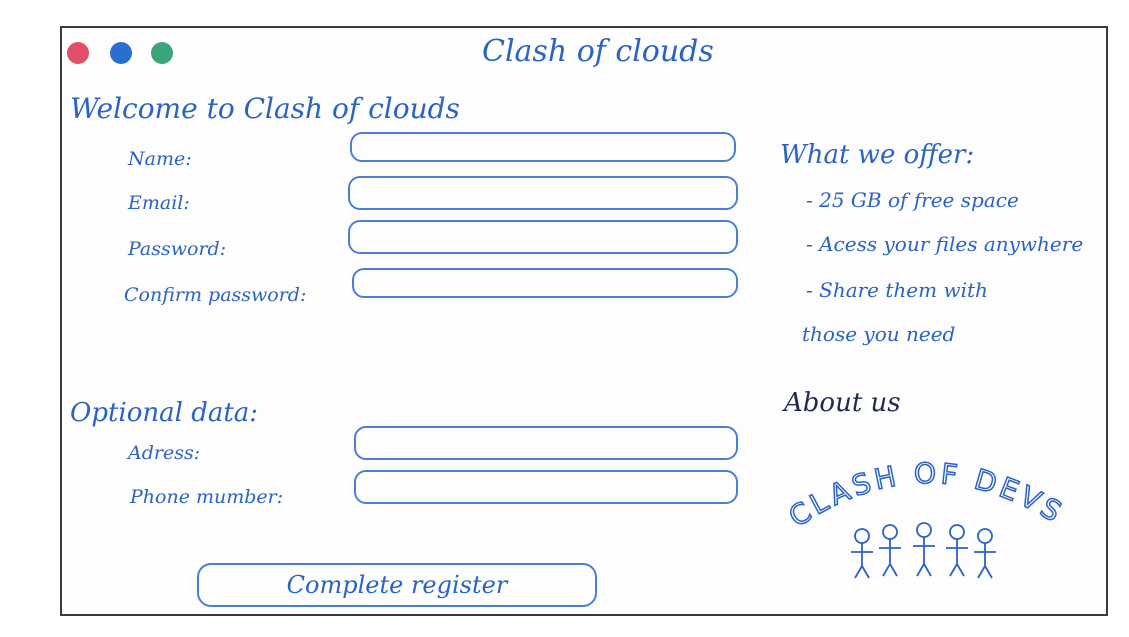  Describe the element at coordinates (546, 487) in the screenshot. I see `phone-number-field` at that location.